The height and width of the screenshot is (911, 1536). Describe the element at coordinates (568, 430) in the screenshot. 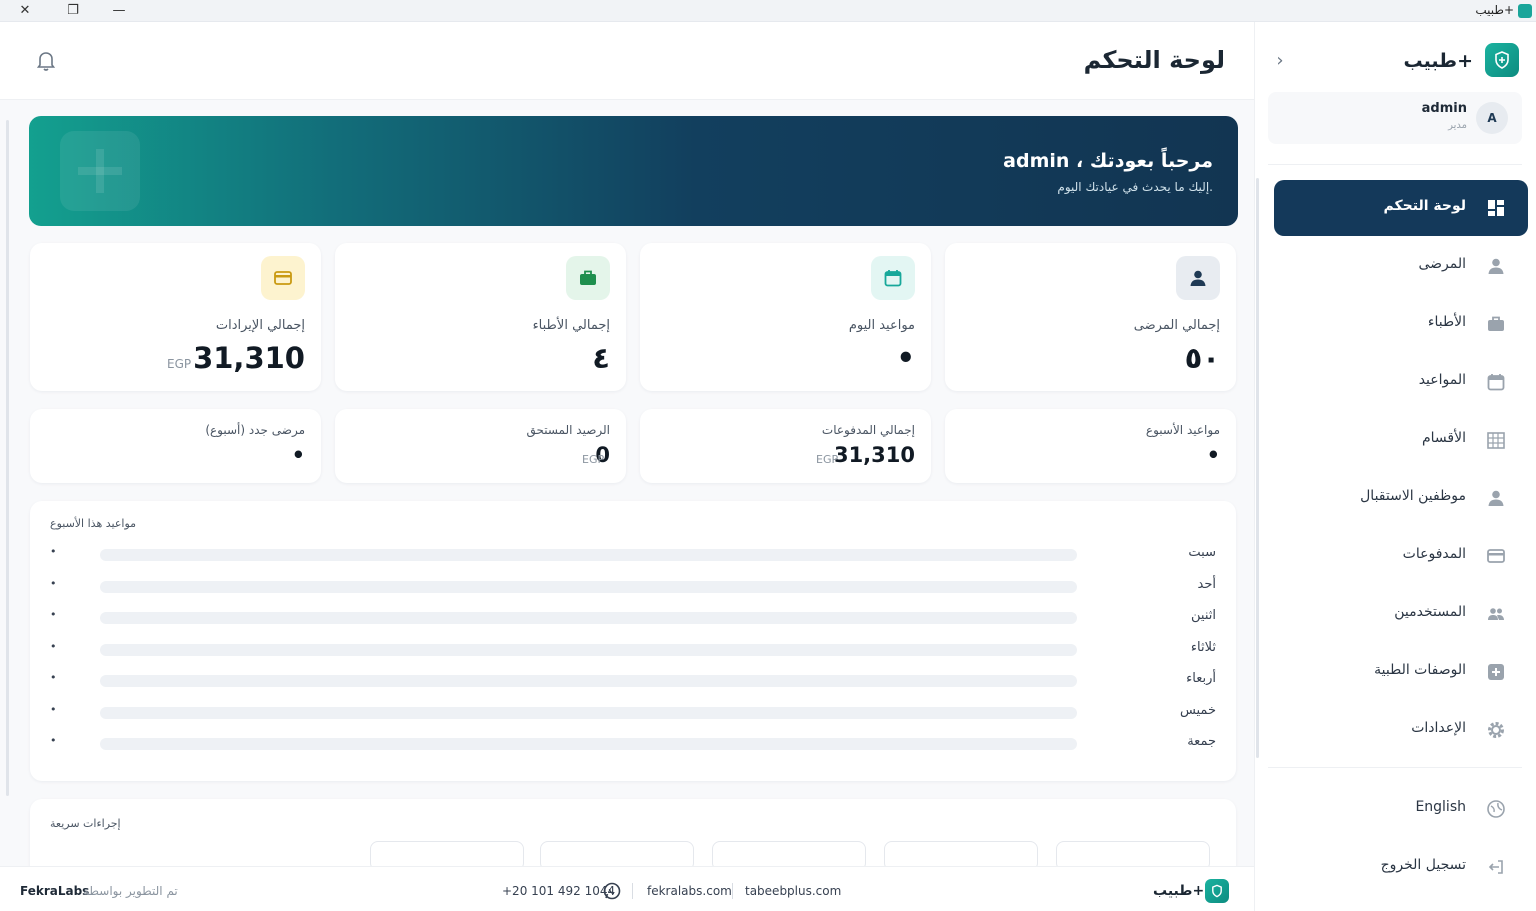

I see `summary-label: الرصيد المستحق` at that location.